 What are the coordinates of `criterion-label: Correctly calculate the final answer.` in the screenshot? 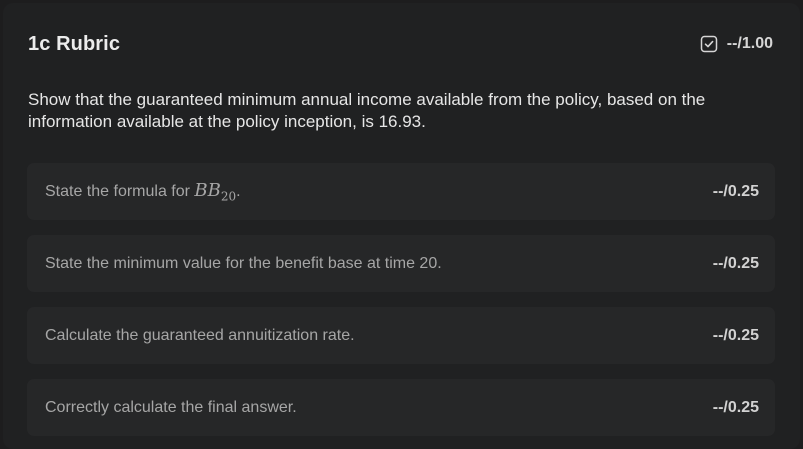 It's located at (171, 407).